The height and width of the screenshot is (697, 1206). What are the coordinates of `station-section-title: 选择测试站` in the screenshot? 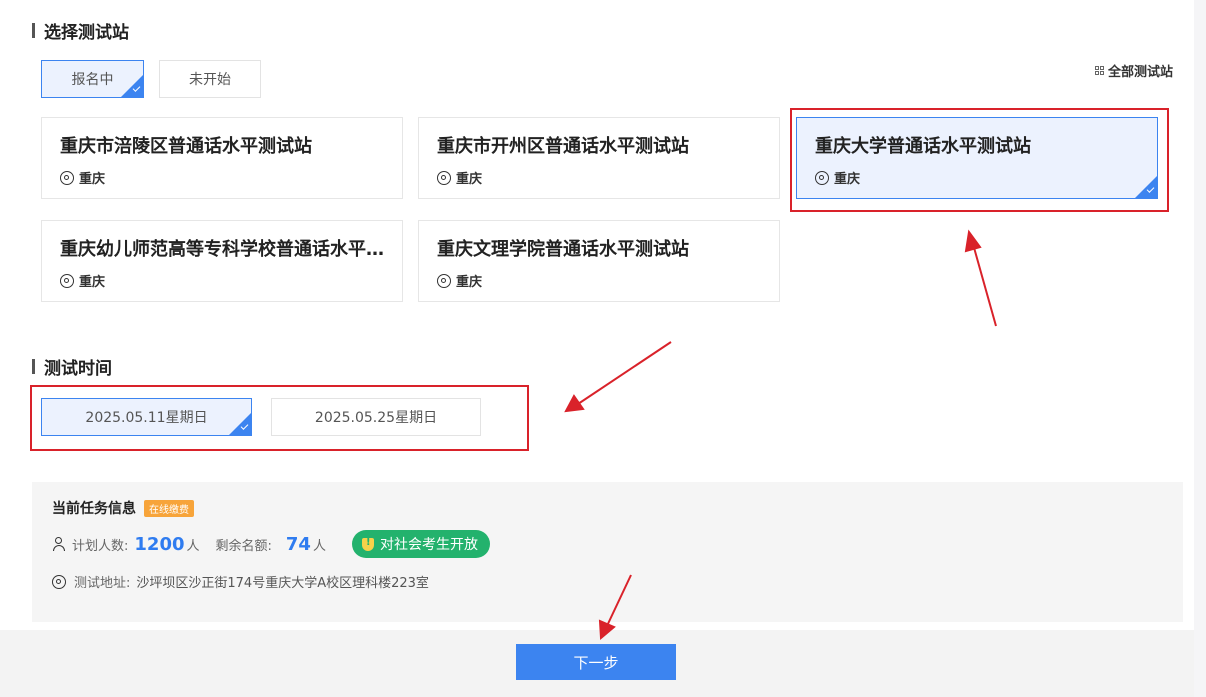 It's located at (80, 30).